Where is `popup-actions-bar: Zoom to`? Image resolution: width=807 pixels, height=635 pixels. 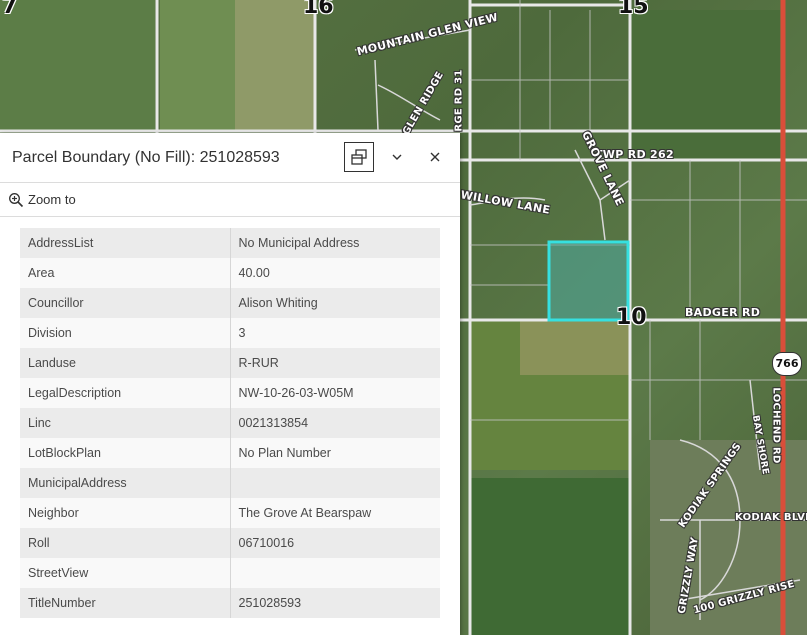 popup-actions-bar: Zoom to is located at coordinates (230, 199).